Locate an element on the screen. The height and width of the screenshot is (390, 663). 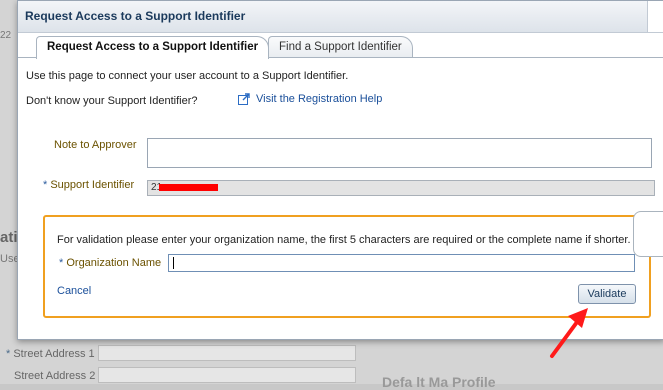
support-id-label: * Support Identifier is located at coordinates (89, 185).